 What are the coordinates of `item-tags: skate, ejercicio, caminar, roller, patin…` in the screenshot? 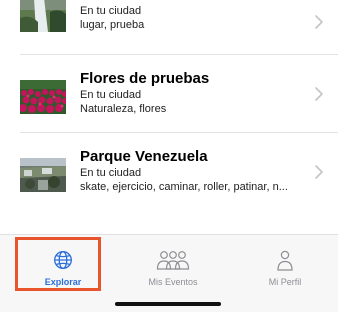 It's located at (184, 187).